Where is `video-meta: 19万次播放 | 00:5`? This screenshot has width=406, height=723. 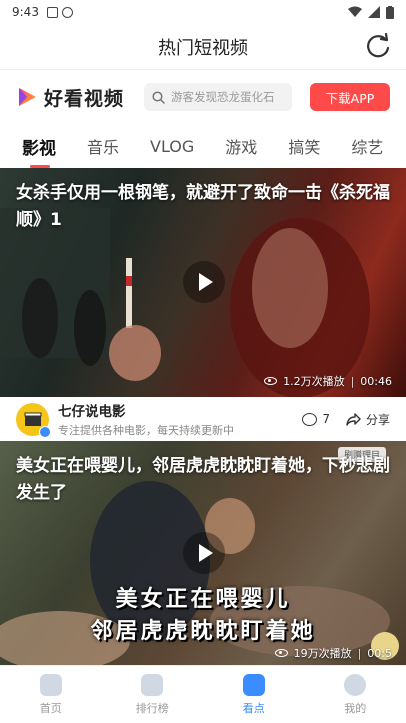 video-meta: 19万次播放 | 00:5 is located at coordinates (333, 653).